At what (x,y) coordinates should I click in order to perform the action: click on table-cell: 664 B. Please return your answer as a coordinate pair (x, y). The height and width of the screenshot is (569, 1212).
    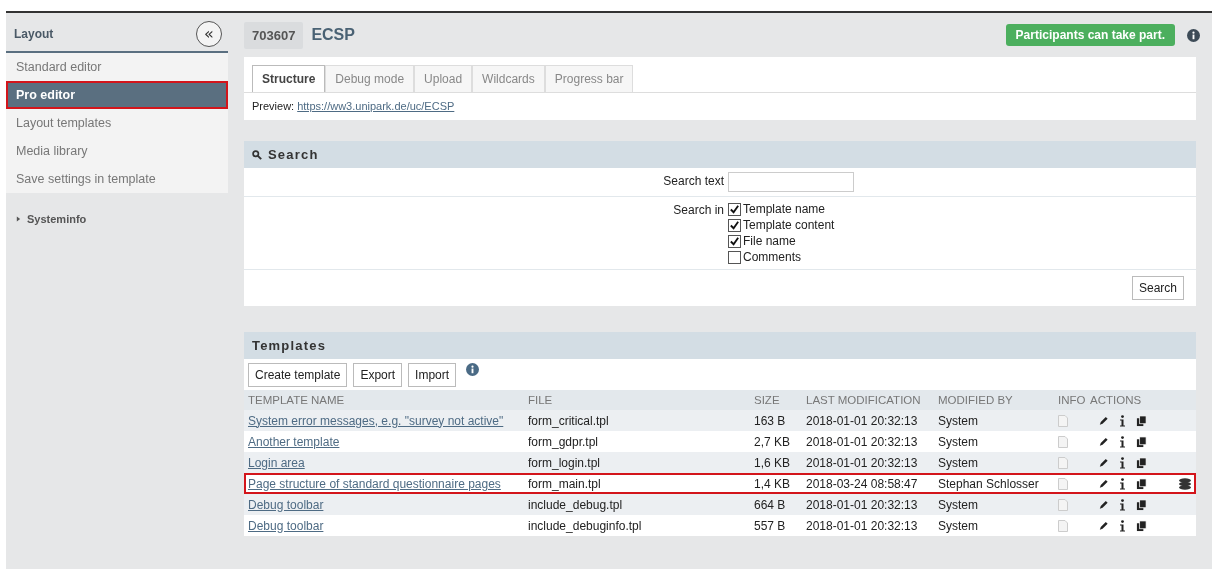
    Looking at the image, I should click on (770, 504).